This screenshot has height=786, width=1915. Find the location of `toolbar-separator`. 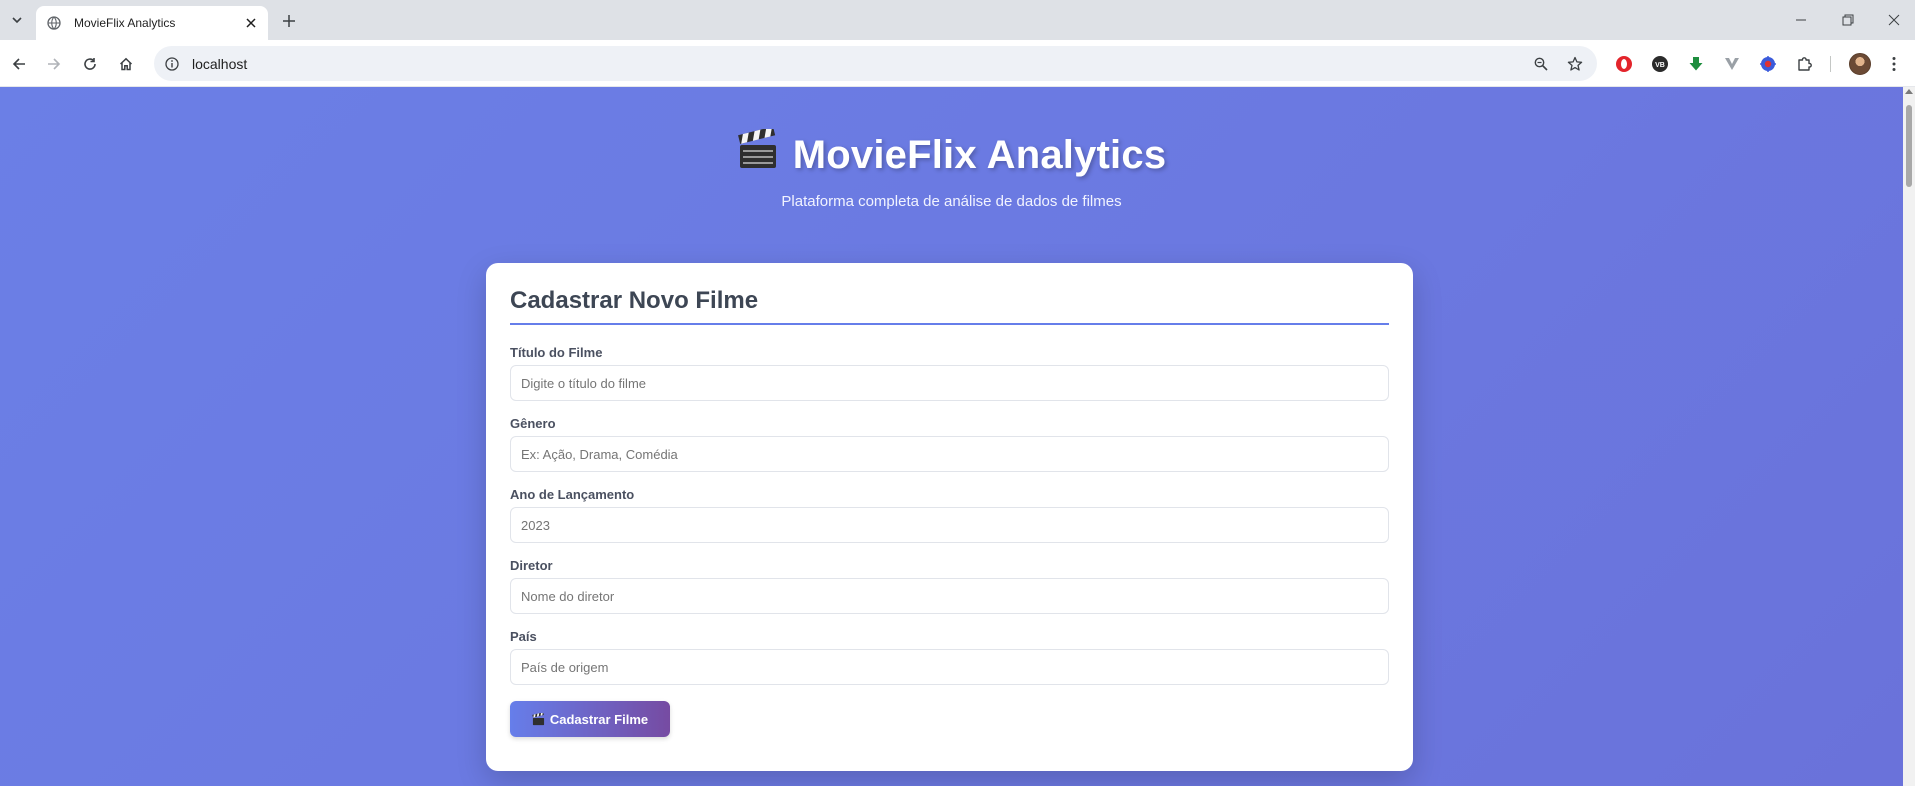

toolbar-separator is located at coordinates (1830, 64).